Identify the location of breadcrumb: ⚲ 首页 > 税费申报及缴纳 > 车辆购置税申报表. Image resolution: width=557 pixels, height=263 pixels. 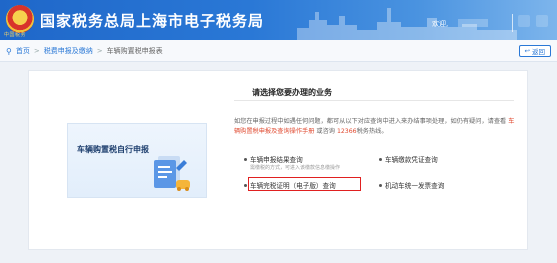
(84, 51).